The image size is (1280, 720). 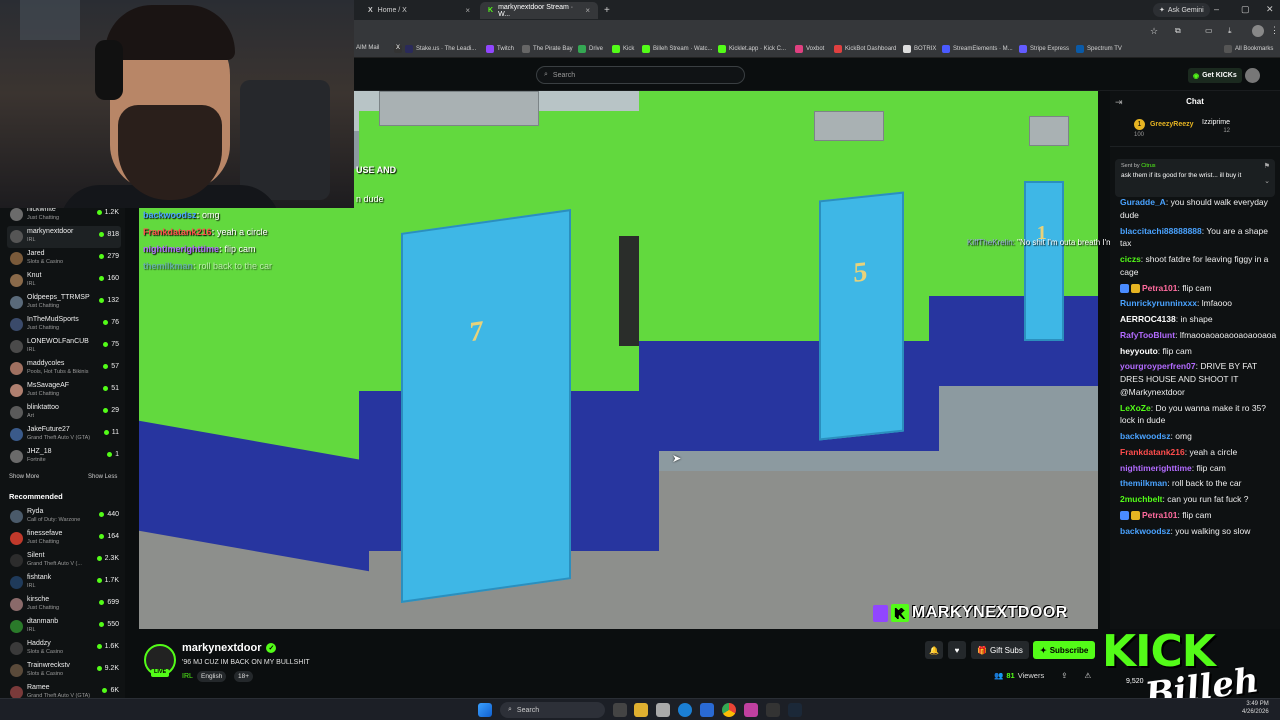 What do you see at coordinates (620, 710) in the screenshot?
I see `task-view-icon` at bounding box center [620, 710].